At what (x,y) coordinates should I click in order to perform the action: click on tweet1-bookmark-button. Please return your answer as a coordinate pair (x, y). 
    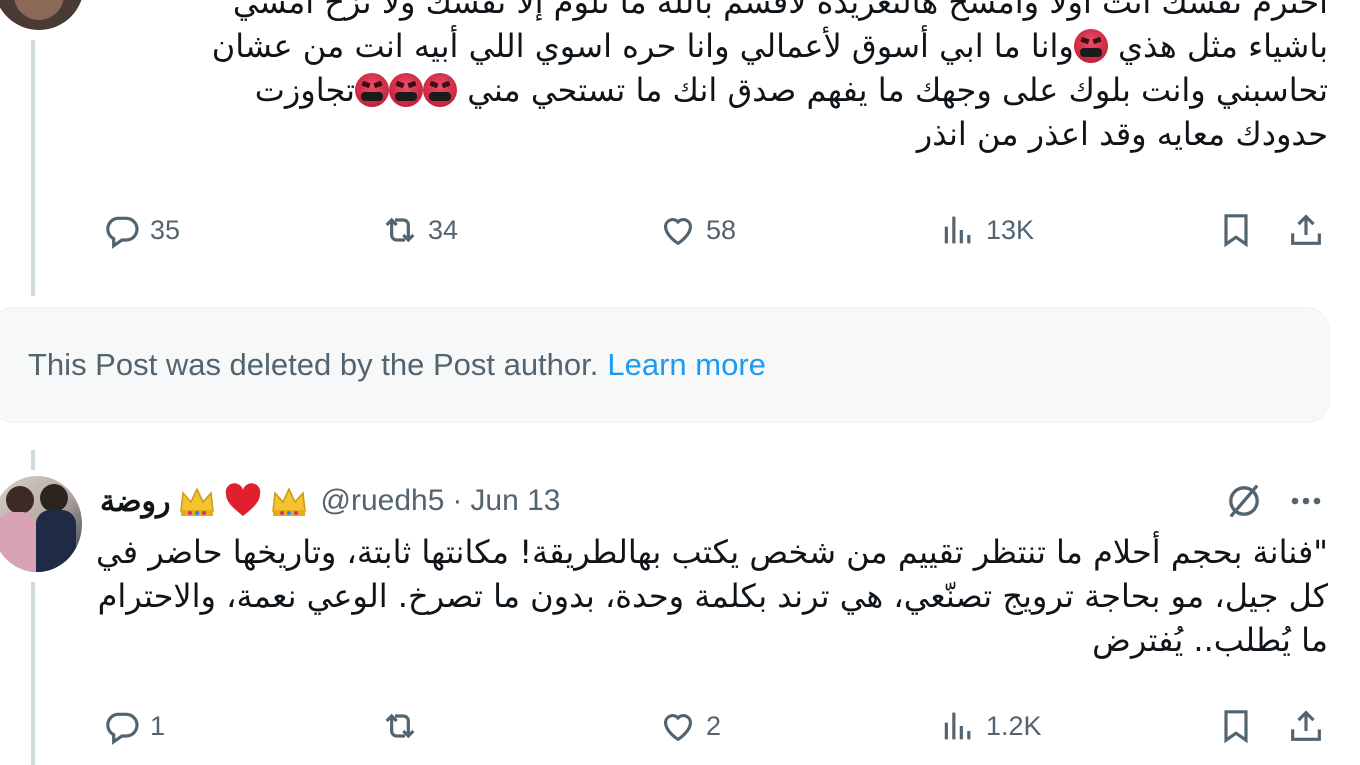
    Looking at the image, I should click on (1236, 230).